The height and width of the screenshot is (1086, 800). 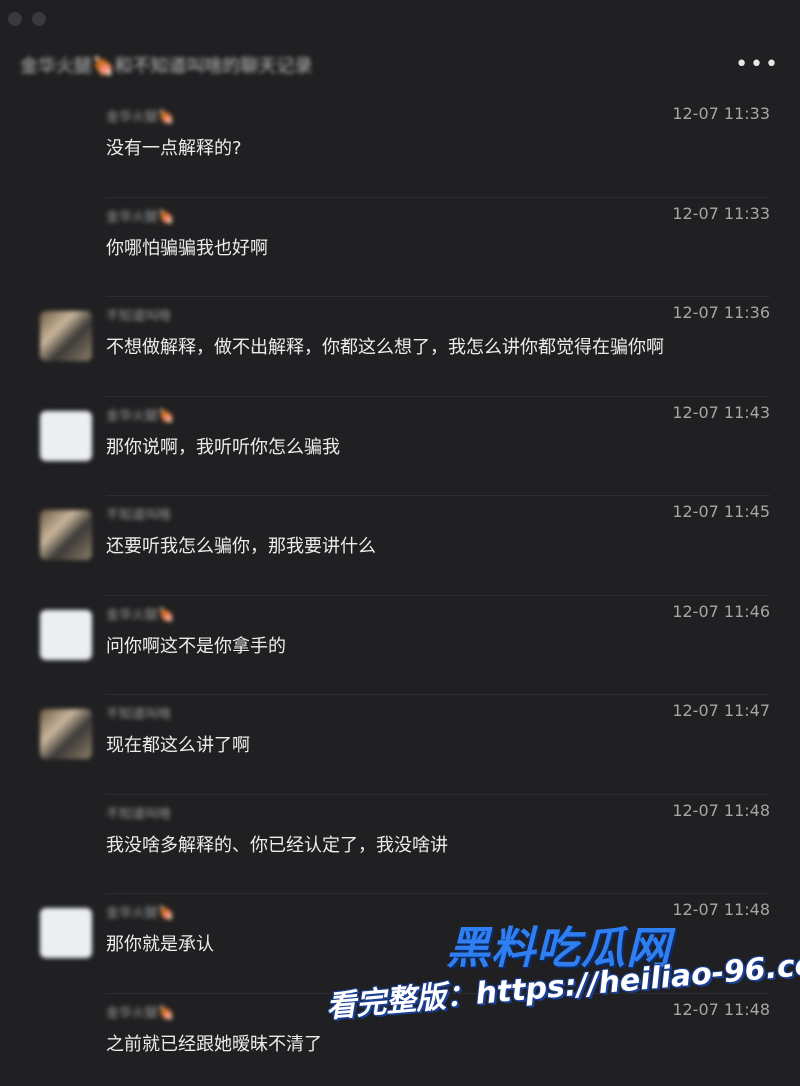 What do you see at coordinates (400, 66) in the screenshot?
I see `chat-header: 金华火腿🍖和不知道叫啥的聊天记录 •••` at bounding box center [400, 66].